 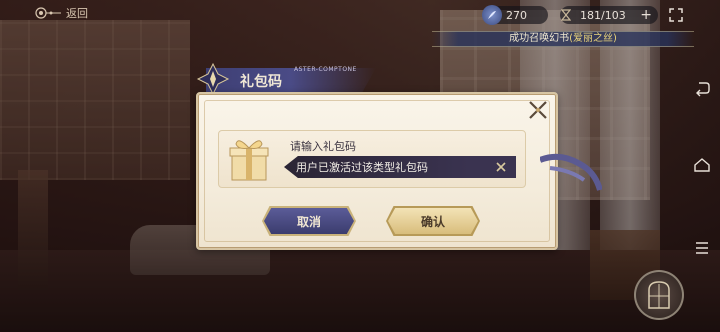 What do you see at coordinates (593, 38) in the screenshot?
I see `ticker-suffix: (爱丽之丝)` at bounding box center [593, 38].